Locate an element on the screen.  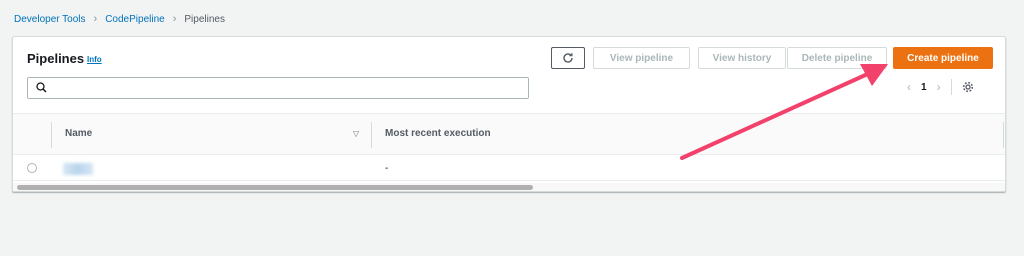
horizontal-scrollbar is located at coordinates (509, 187).